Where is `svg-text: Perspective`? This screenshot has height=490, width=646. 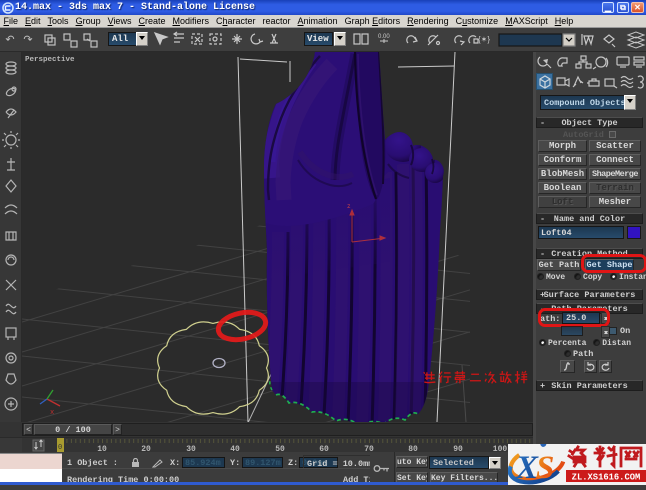 svg-text: Perspective is located at coordinates (50, 60).